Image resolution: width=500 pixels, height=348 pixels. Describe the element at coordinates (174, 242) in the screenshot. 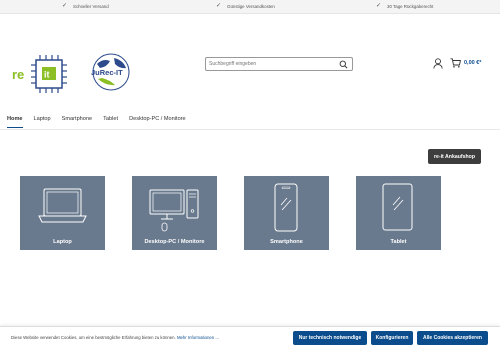

I see `category-label: Desktop-PC / Monitore` at that location.